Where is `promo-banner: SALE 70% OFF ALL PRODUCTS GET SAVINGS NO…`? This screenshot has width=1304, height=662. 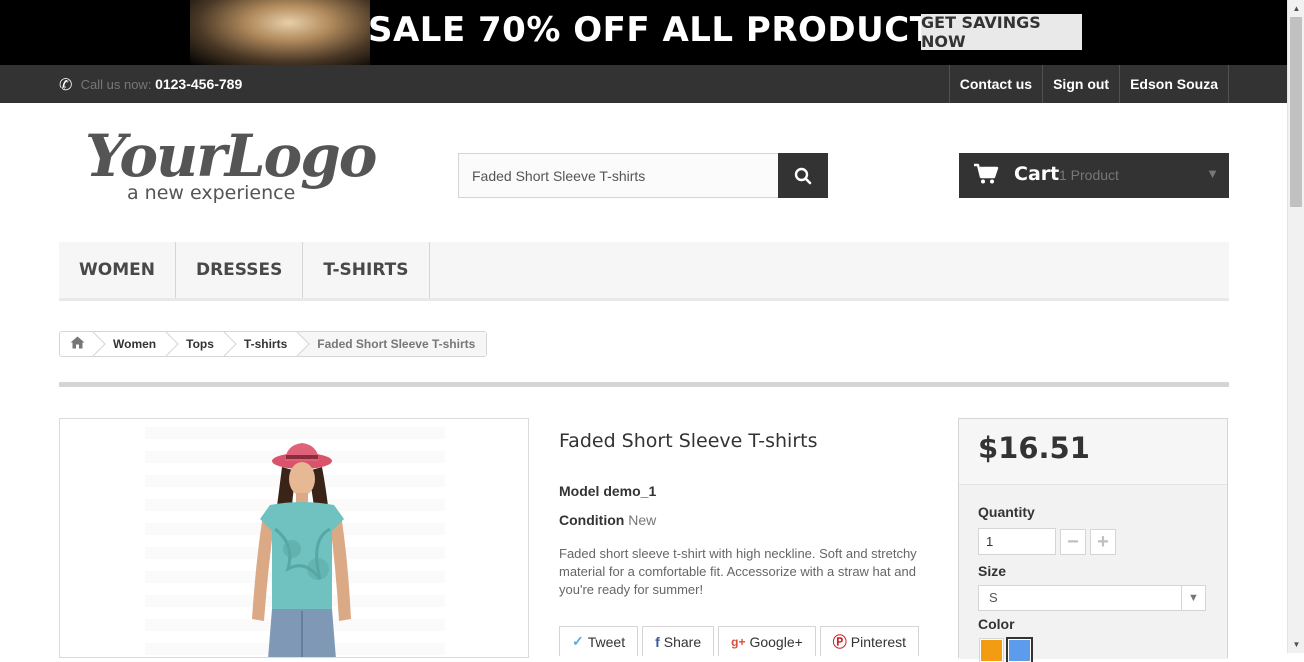
promo-banner: SALE 70% OFF ALL PRODUCTS GET SAVINGS NO… is located at coordinates (643, 32).